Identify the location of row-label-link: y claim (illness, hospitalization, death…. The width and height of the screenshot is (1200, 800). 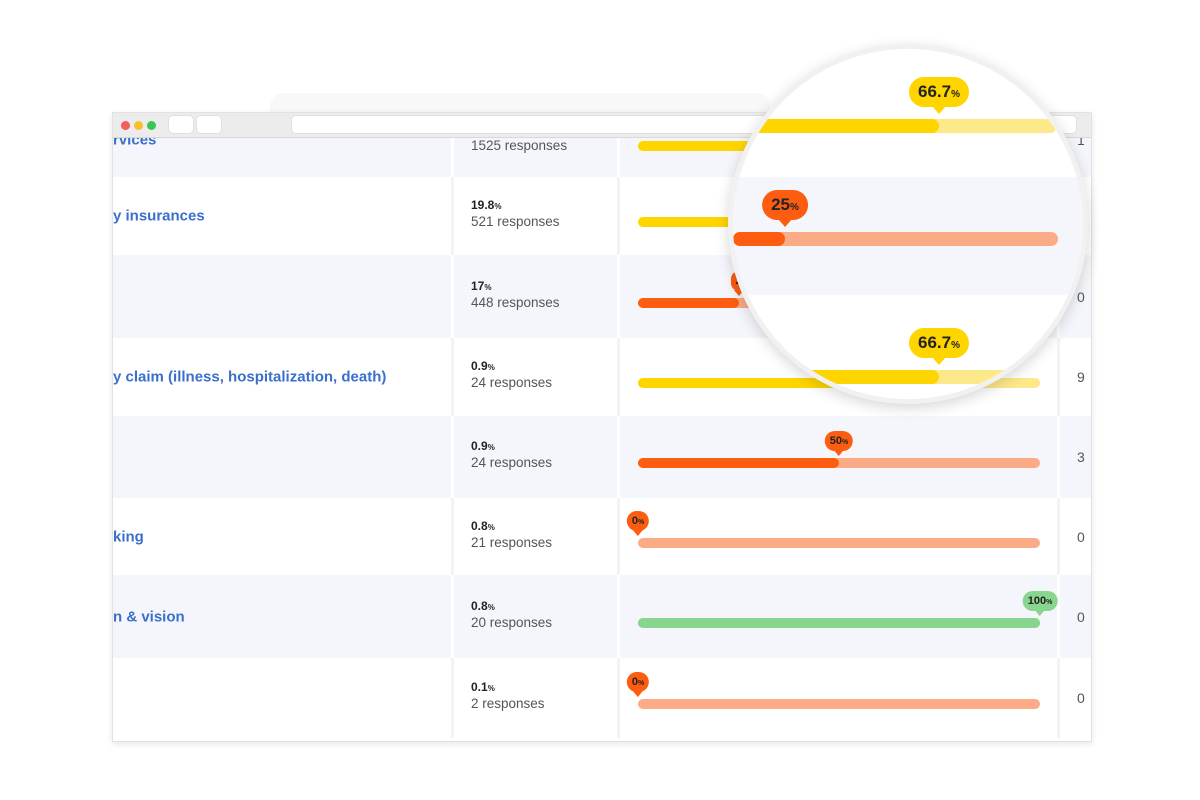
(249, 377).